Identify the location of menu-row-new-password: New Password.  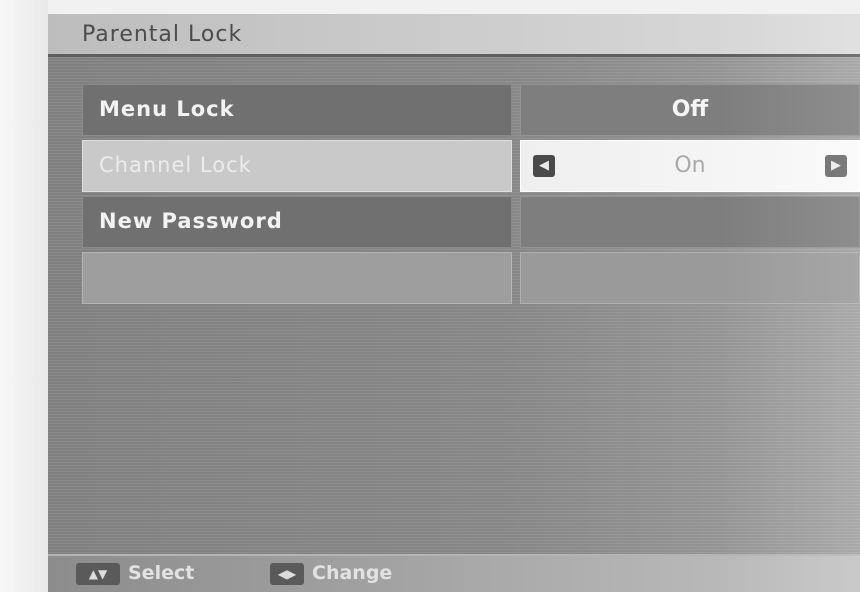
(471, 222).